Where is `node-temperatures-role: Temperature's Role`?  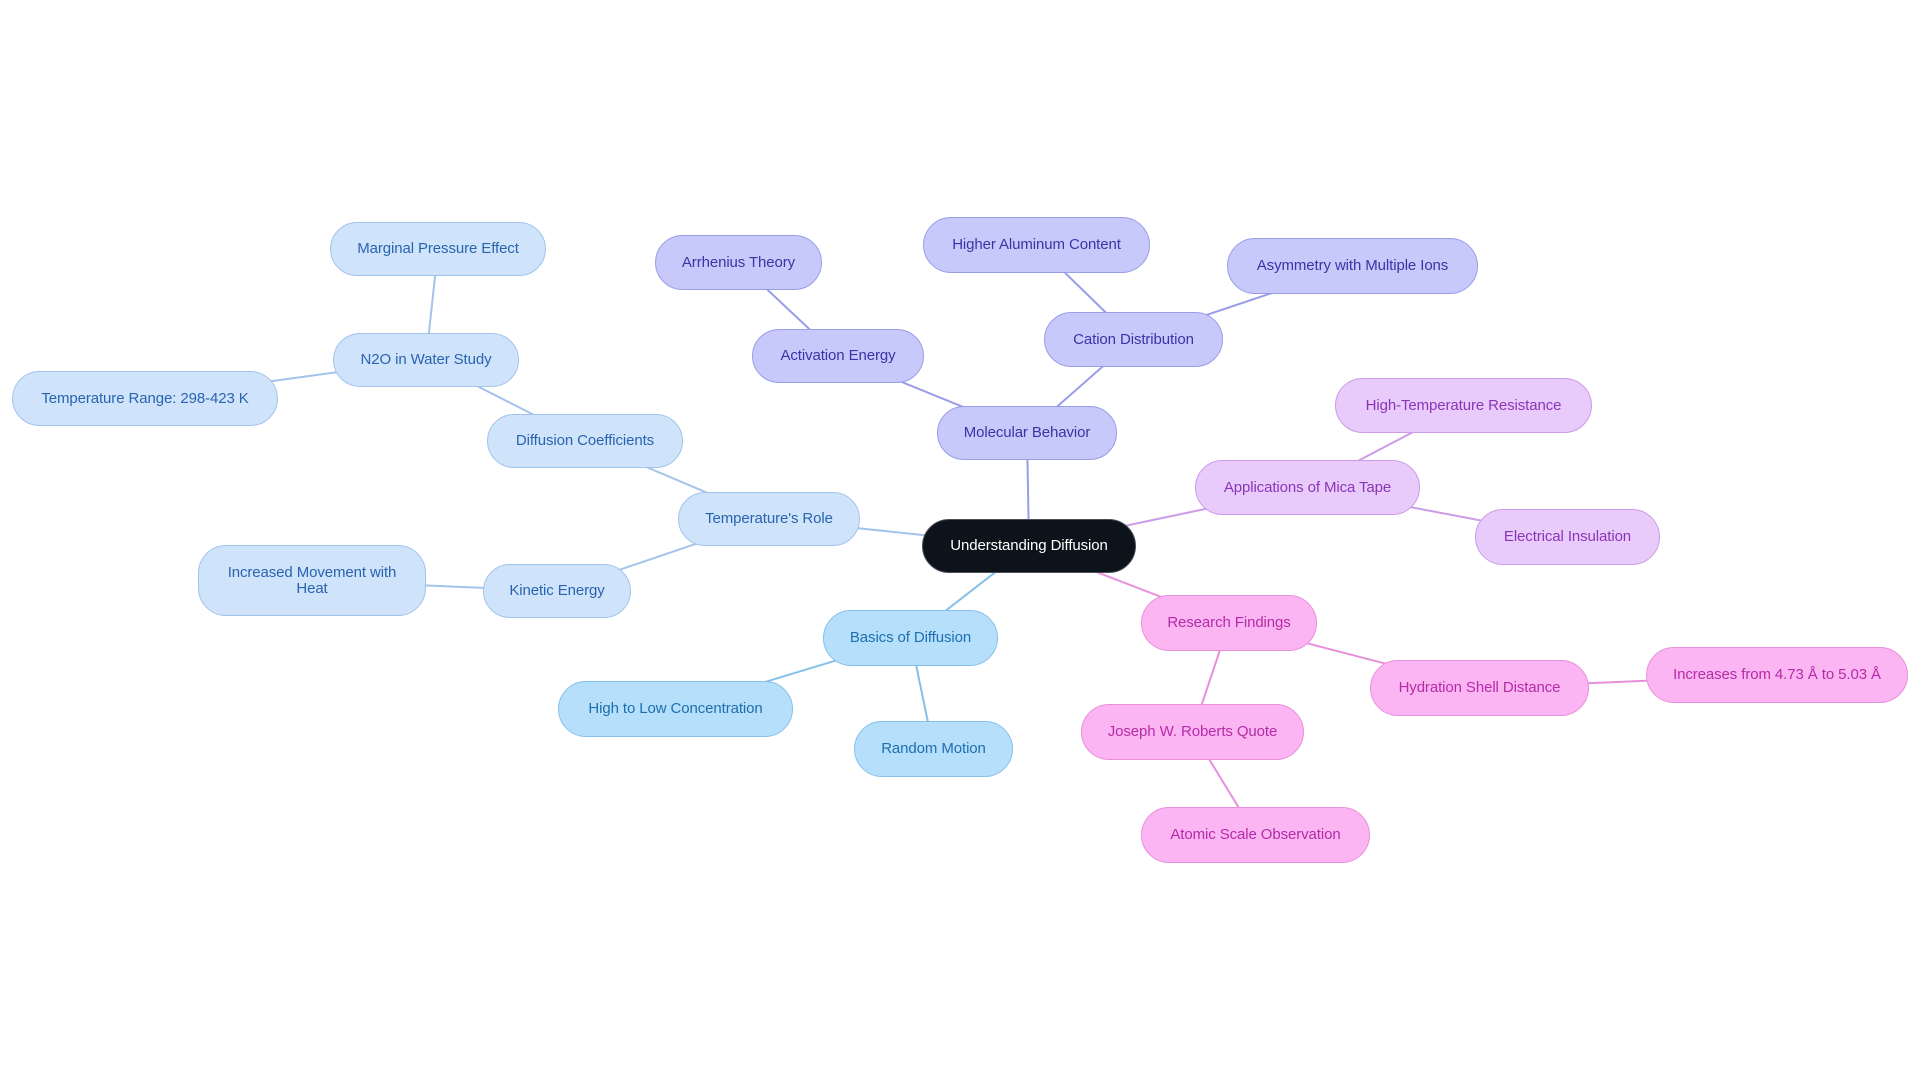
node-temperatures-role: Temperature's Role is located at coordinates (769, 519).